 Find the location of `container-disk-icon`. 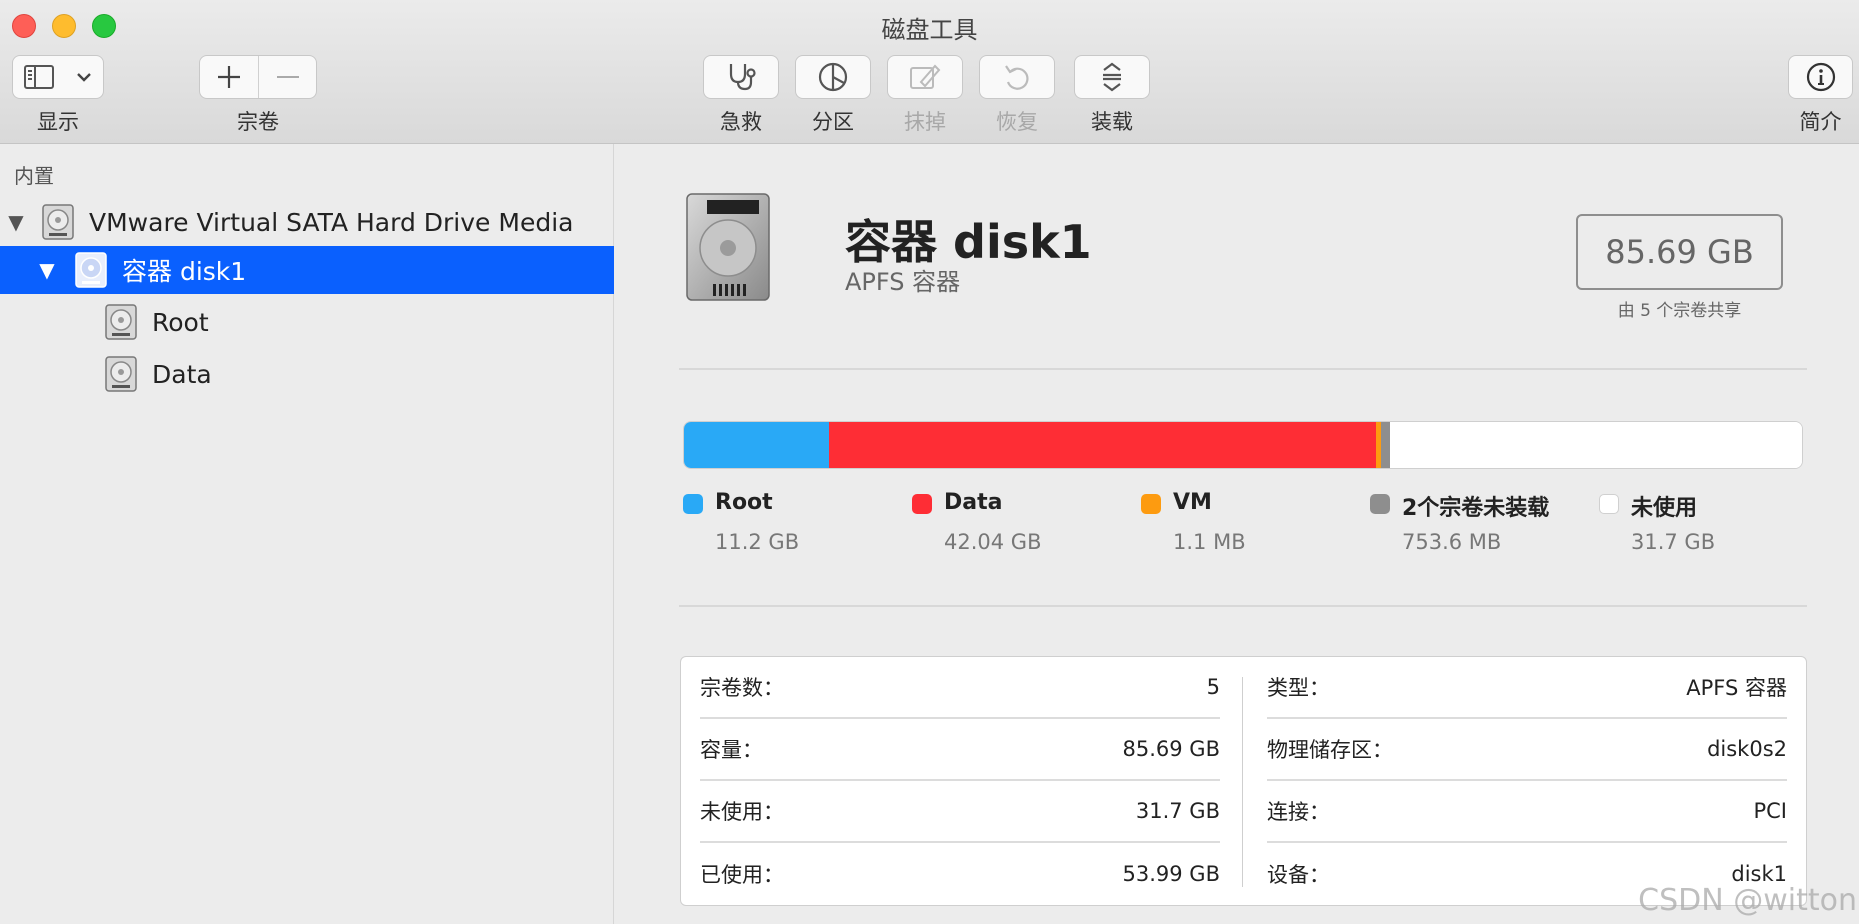

container-disk-icon is located at coordinates (91, 270).